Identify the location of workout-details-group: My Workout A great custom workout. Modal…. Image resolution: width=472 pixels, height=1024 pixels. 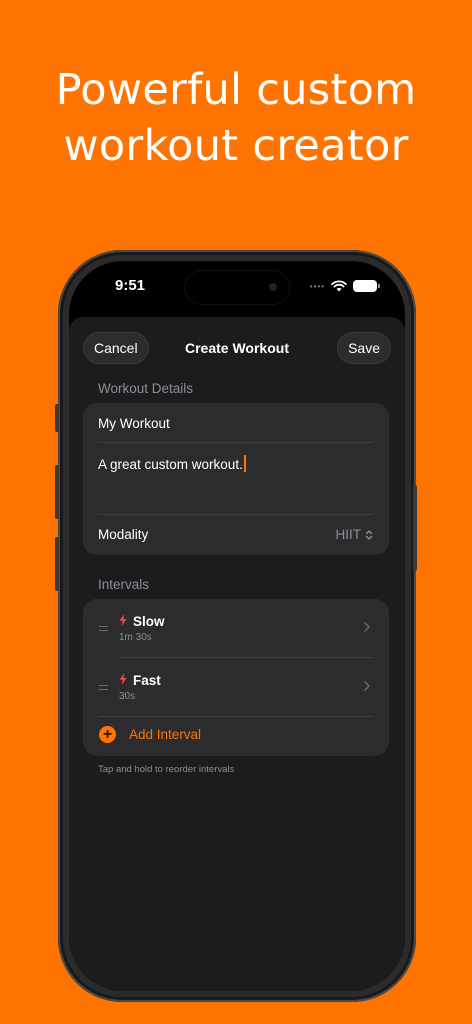
(236, 479).